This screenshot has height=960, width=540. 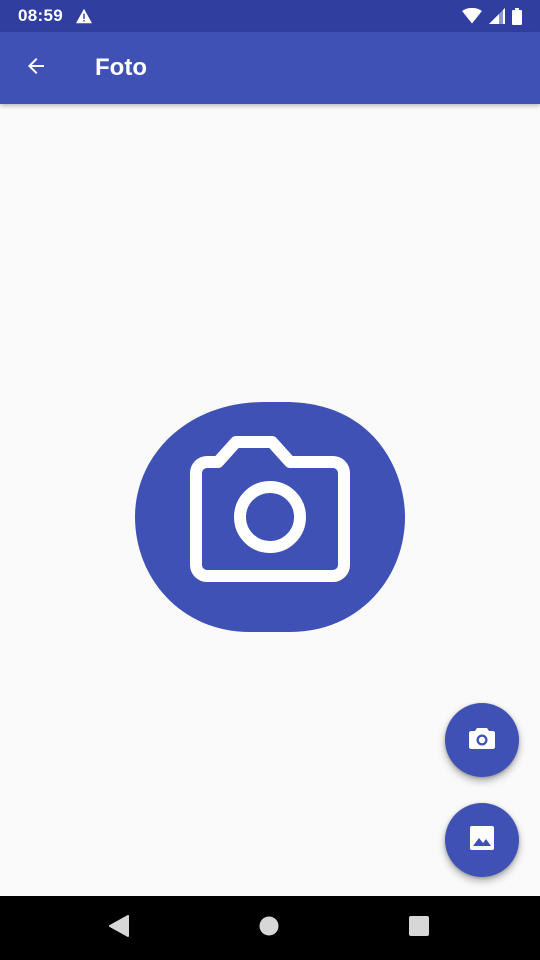 I want to click on nav-recents-button, so click(x=419, y=928).